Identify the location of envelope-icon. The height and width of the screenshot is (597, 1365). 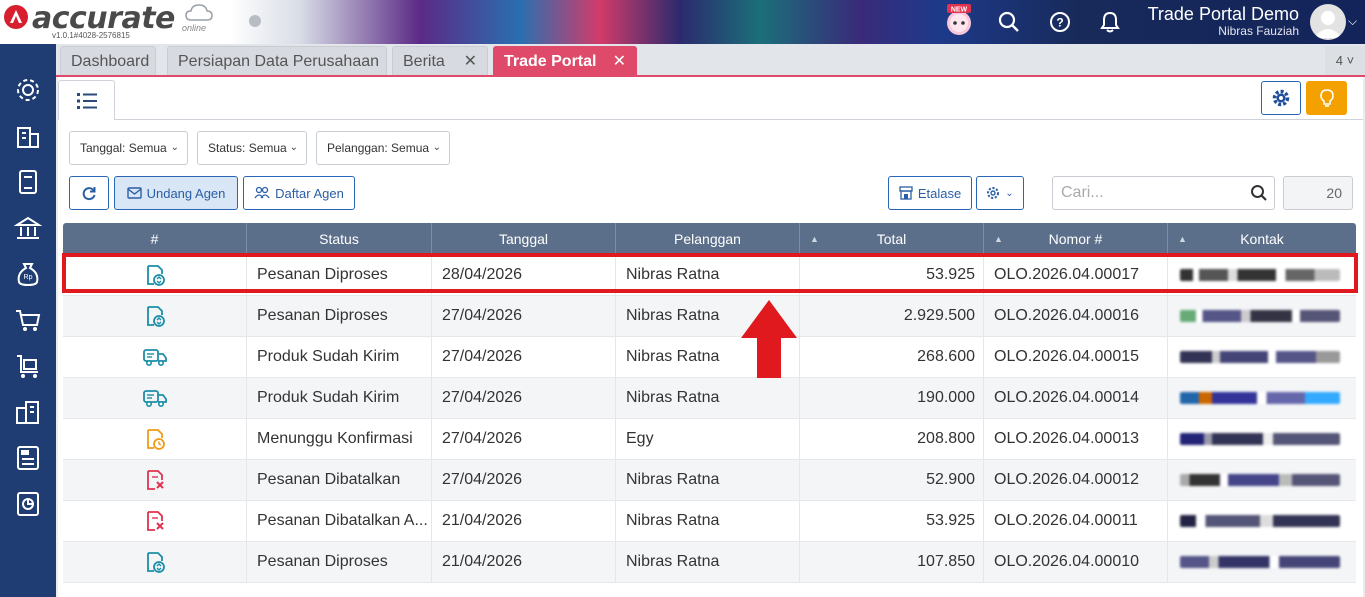
(134, 193).